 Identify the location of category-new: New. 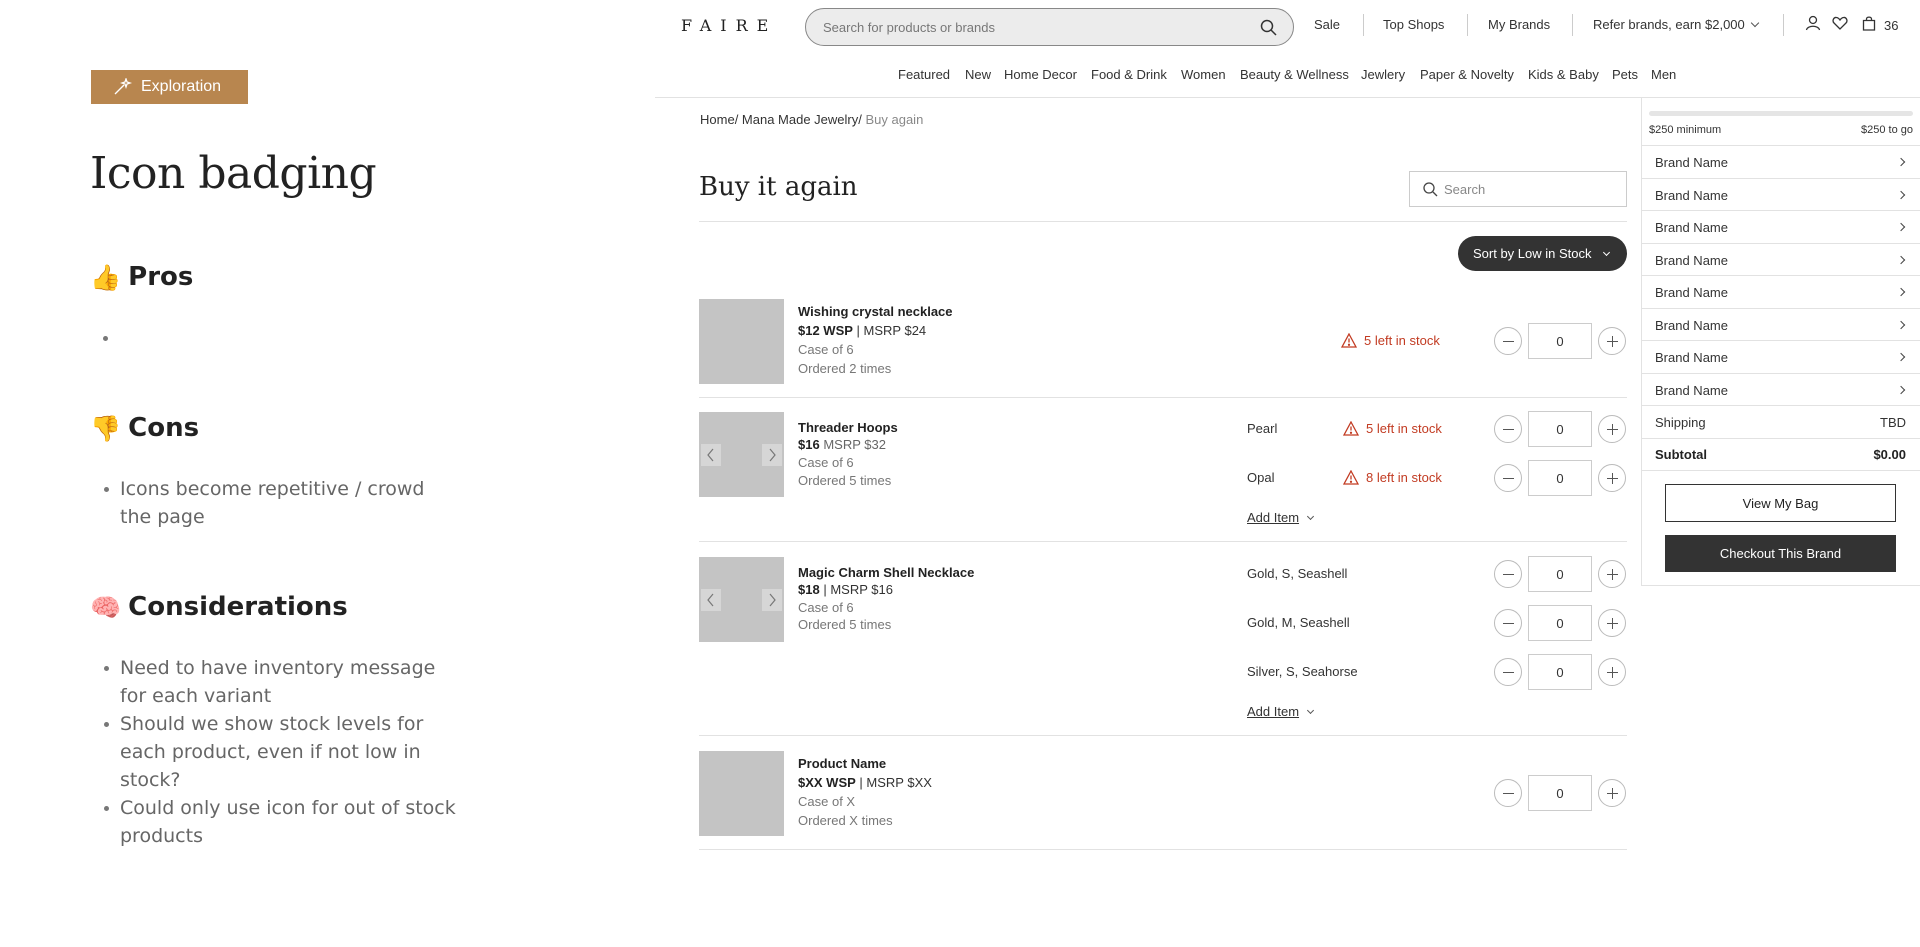
(978, 74).